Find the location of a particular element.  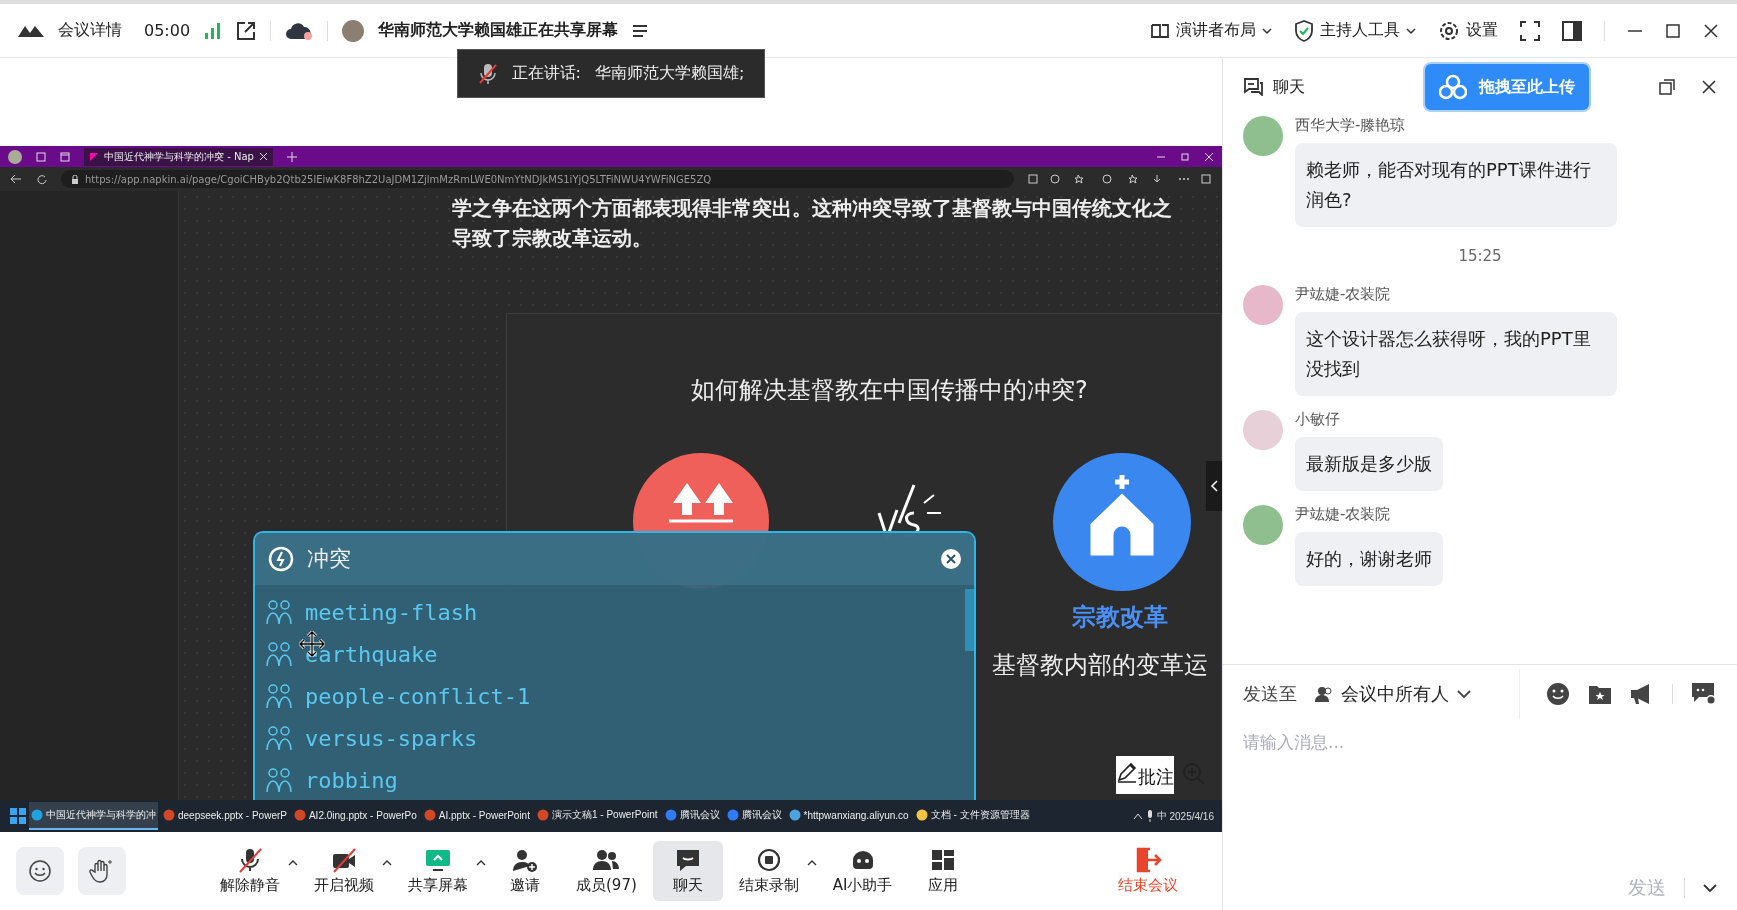

icon-result: versus-sparks is located at coordinates (371, 738).